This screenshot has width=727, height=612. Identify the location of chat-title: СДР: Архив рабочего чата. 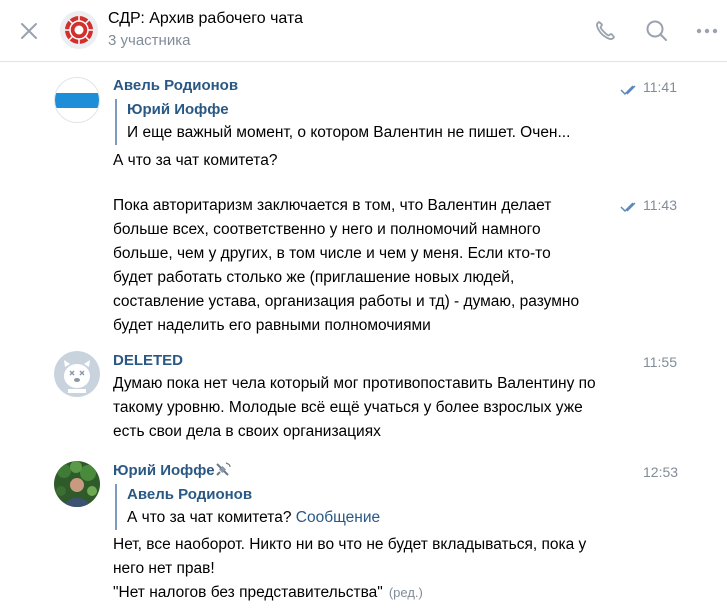
(205, 19).